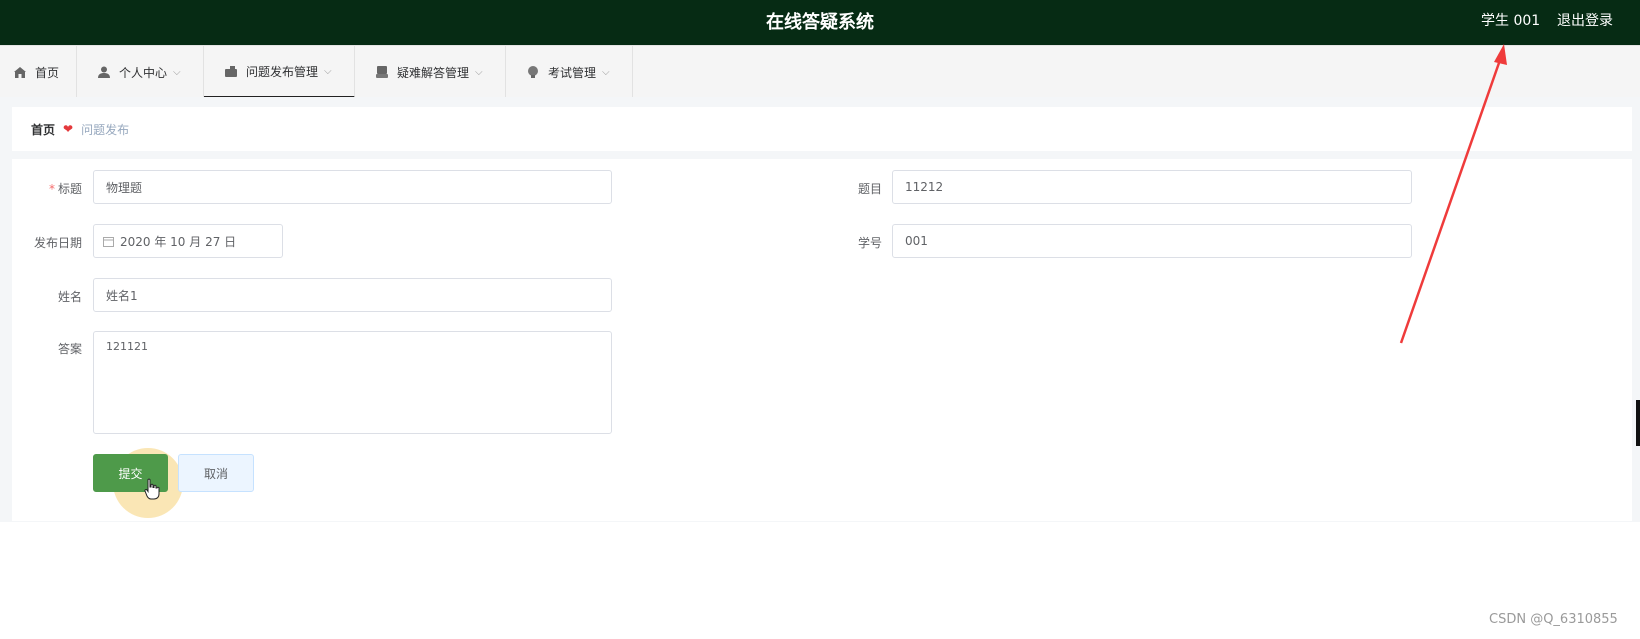  I want to click on scrollbar-thumb, so click(1638, 423).